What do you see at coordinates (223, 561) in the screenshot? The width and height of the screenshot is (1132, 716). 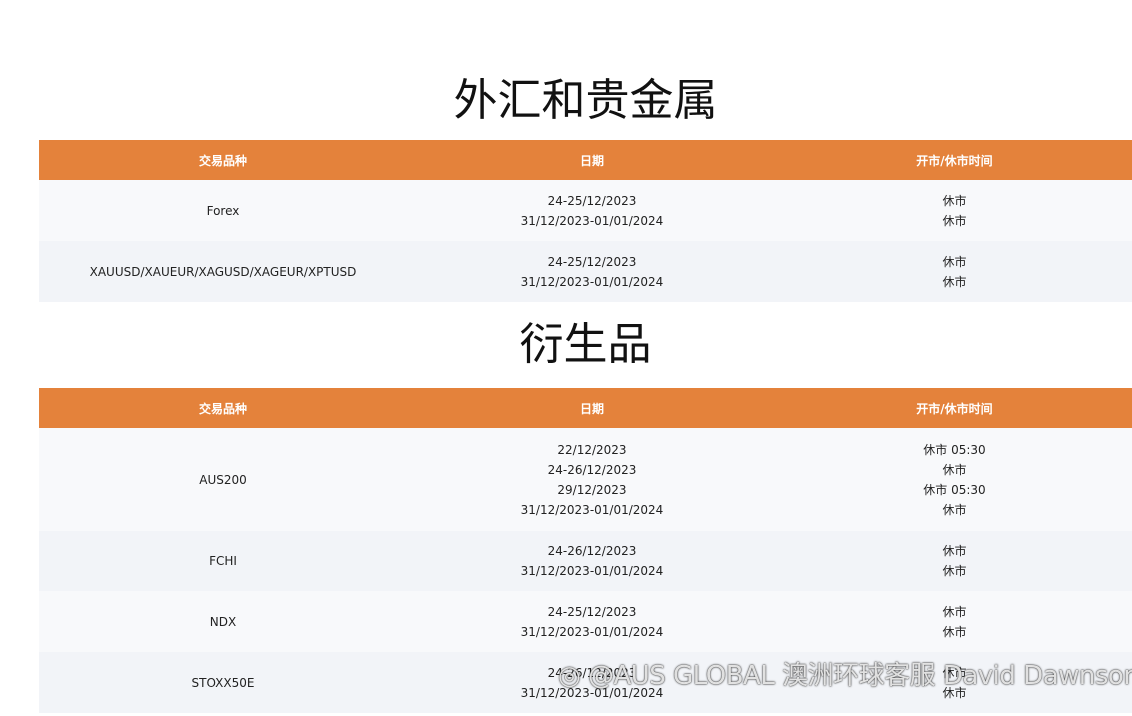 I see `symbol-cell: FCHI` at bounding box center [223, 561].